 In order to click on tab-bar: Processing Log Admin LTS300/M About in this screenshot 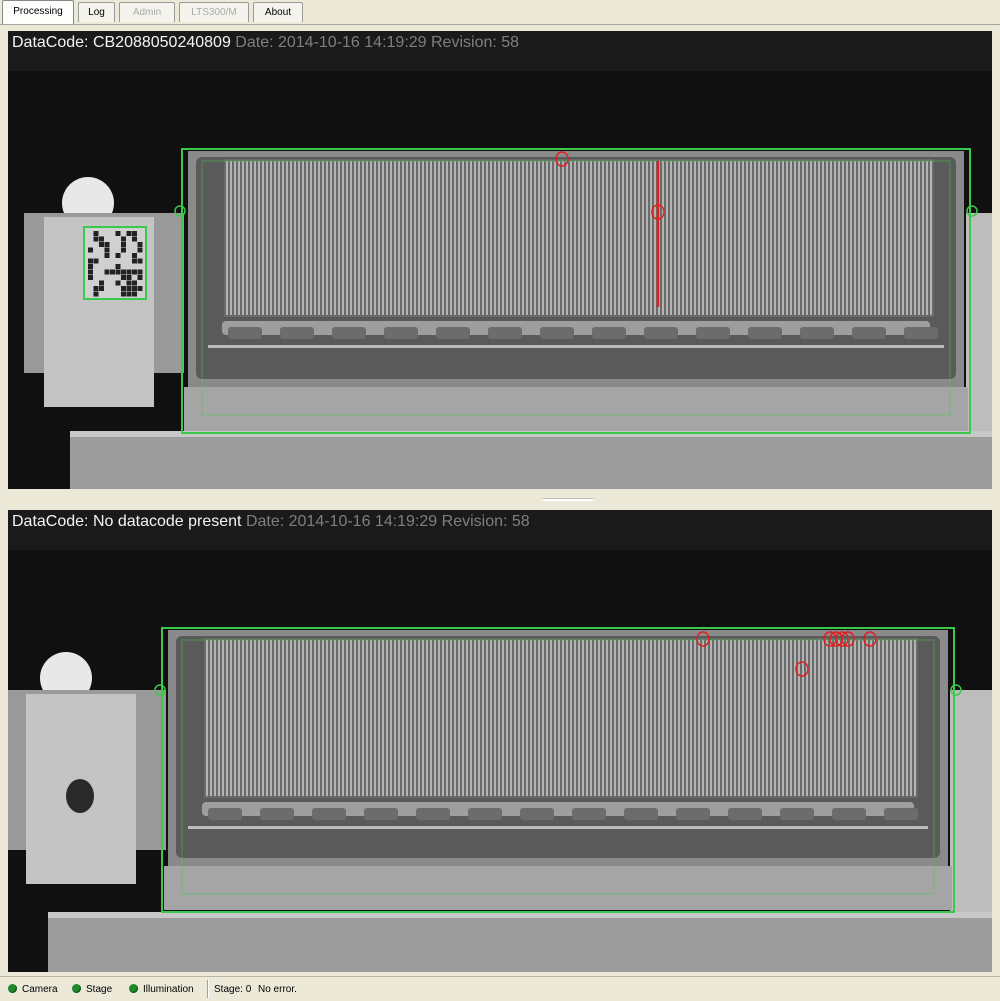, I will do `click(500, 12)`.